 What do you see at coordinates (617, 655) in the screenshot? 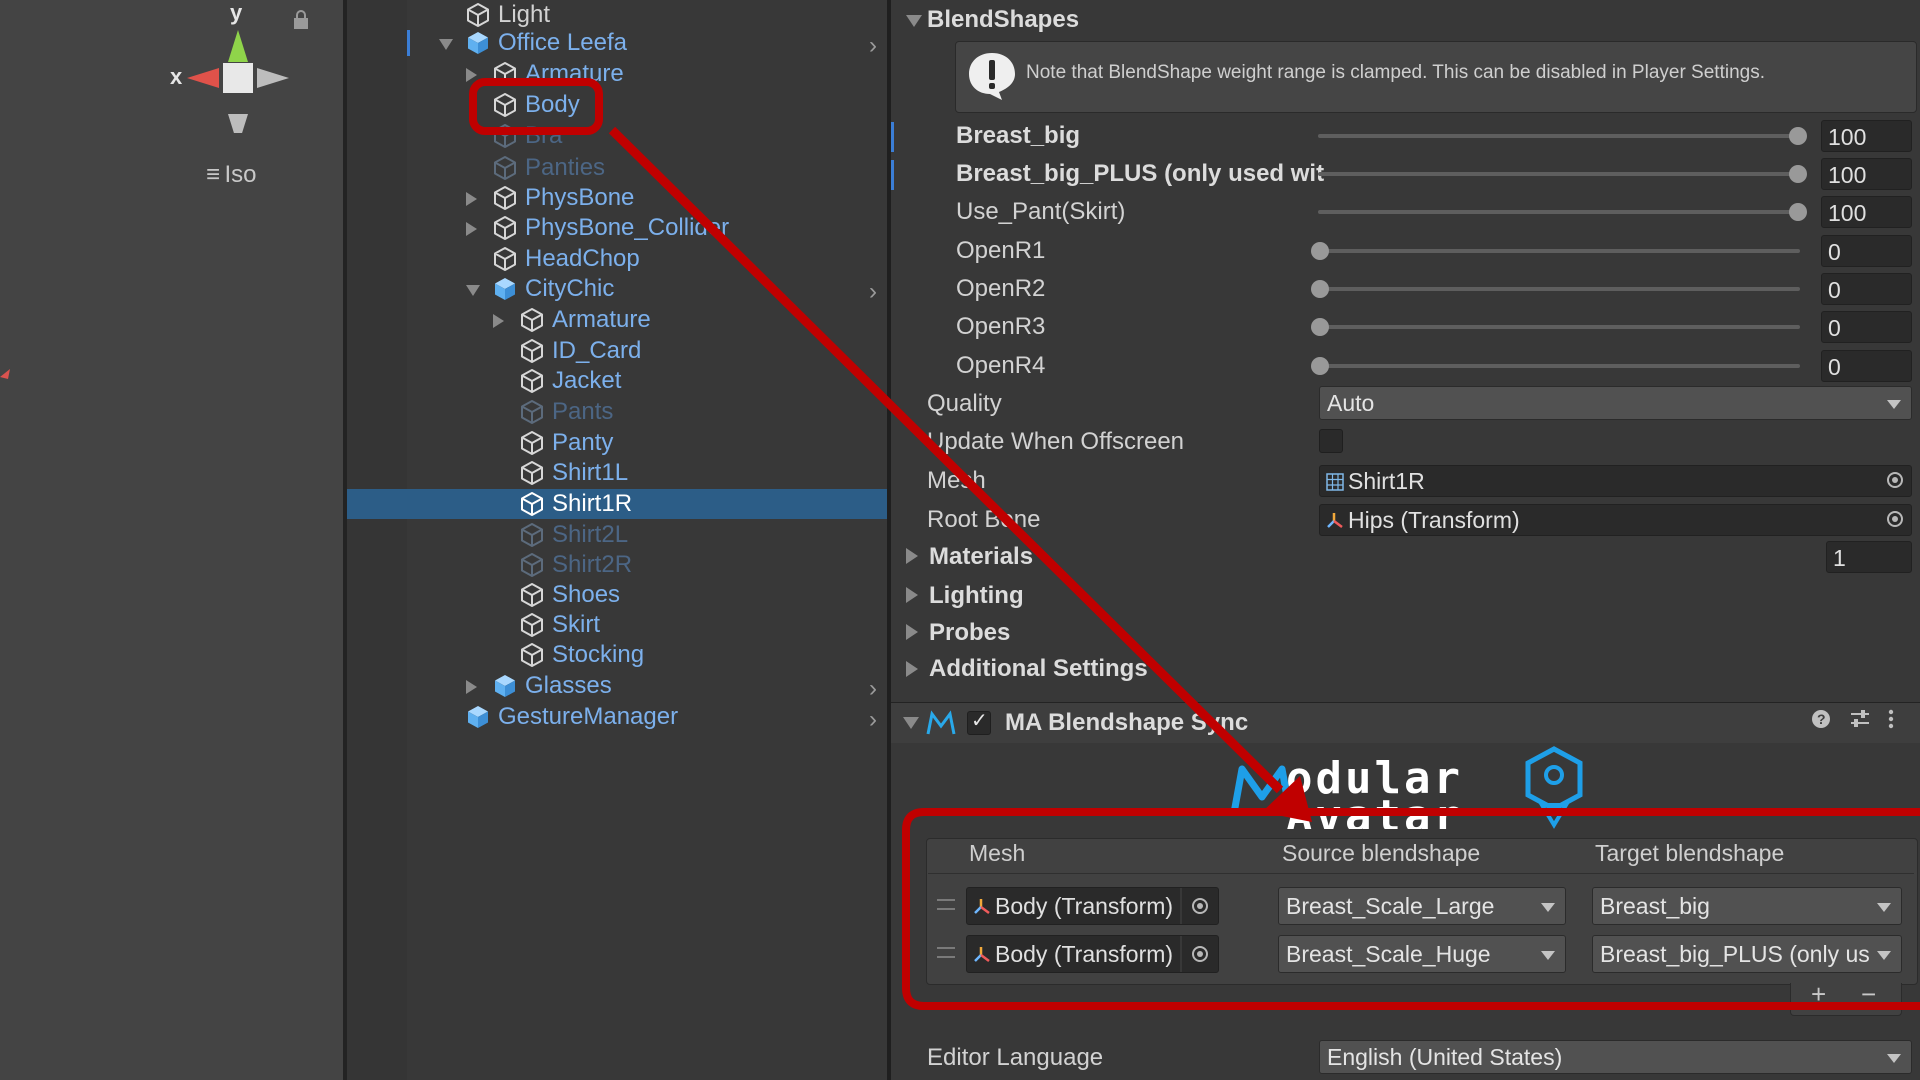
I see `hierarchy-row: Stocking` at bounding box center [617, 655].